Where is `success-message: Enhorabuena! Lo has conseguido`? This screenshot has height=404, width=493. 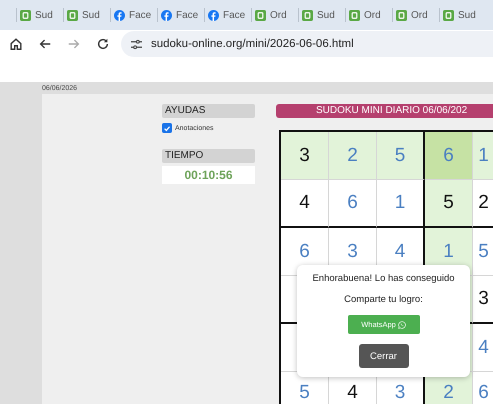
success-message: Enhorabuena! Lo has conseguido is located at coordinates (383, 278).